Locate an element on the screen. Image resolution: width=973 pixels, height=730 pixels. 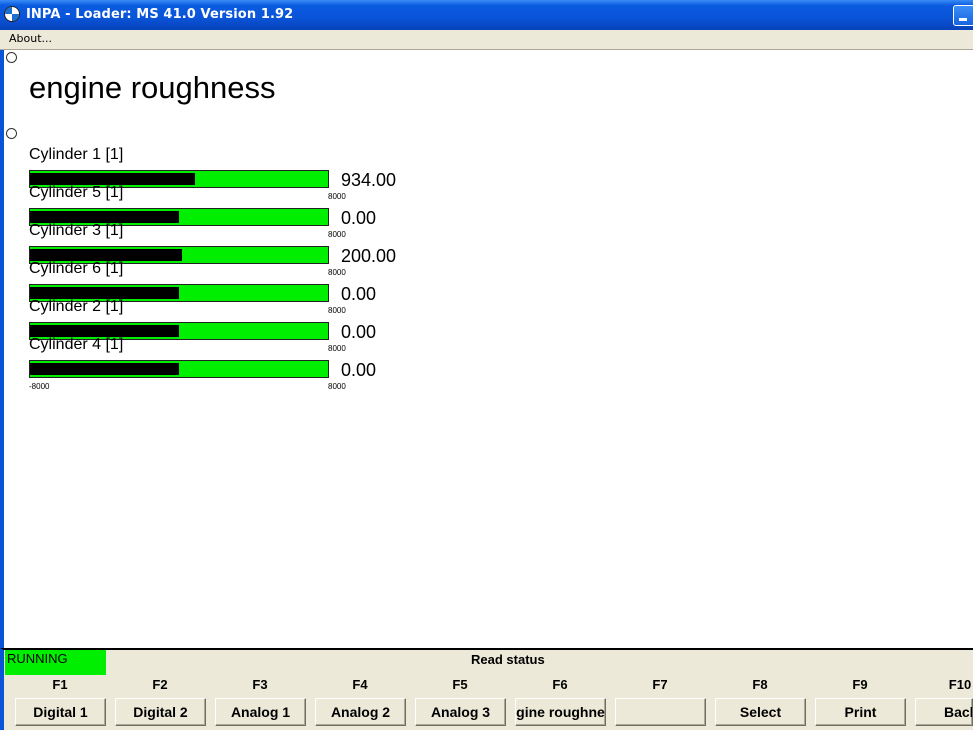
status-text: Read status is located at coordinates (508, 659).